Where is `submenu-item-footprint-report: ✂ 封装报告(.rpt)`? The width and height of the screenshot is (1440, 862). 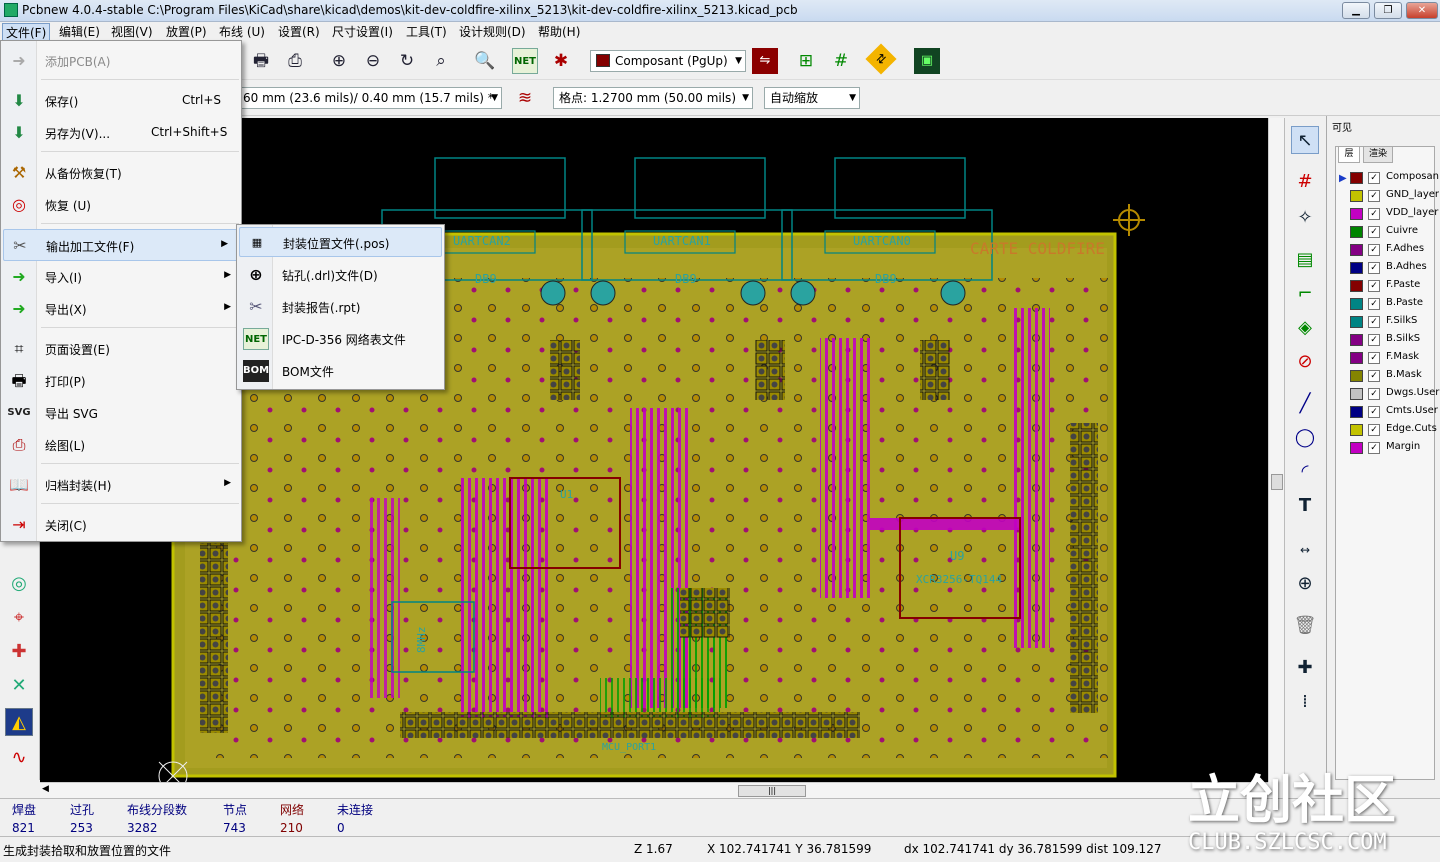 submenu-item-footprint-report: ✂ 封装报告(.rpt) is located at coordinates (340, 307).